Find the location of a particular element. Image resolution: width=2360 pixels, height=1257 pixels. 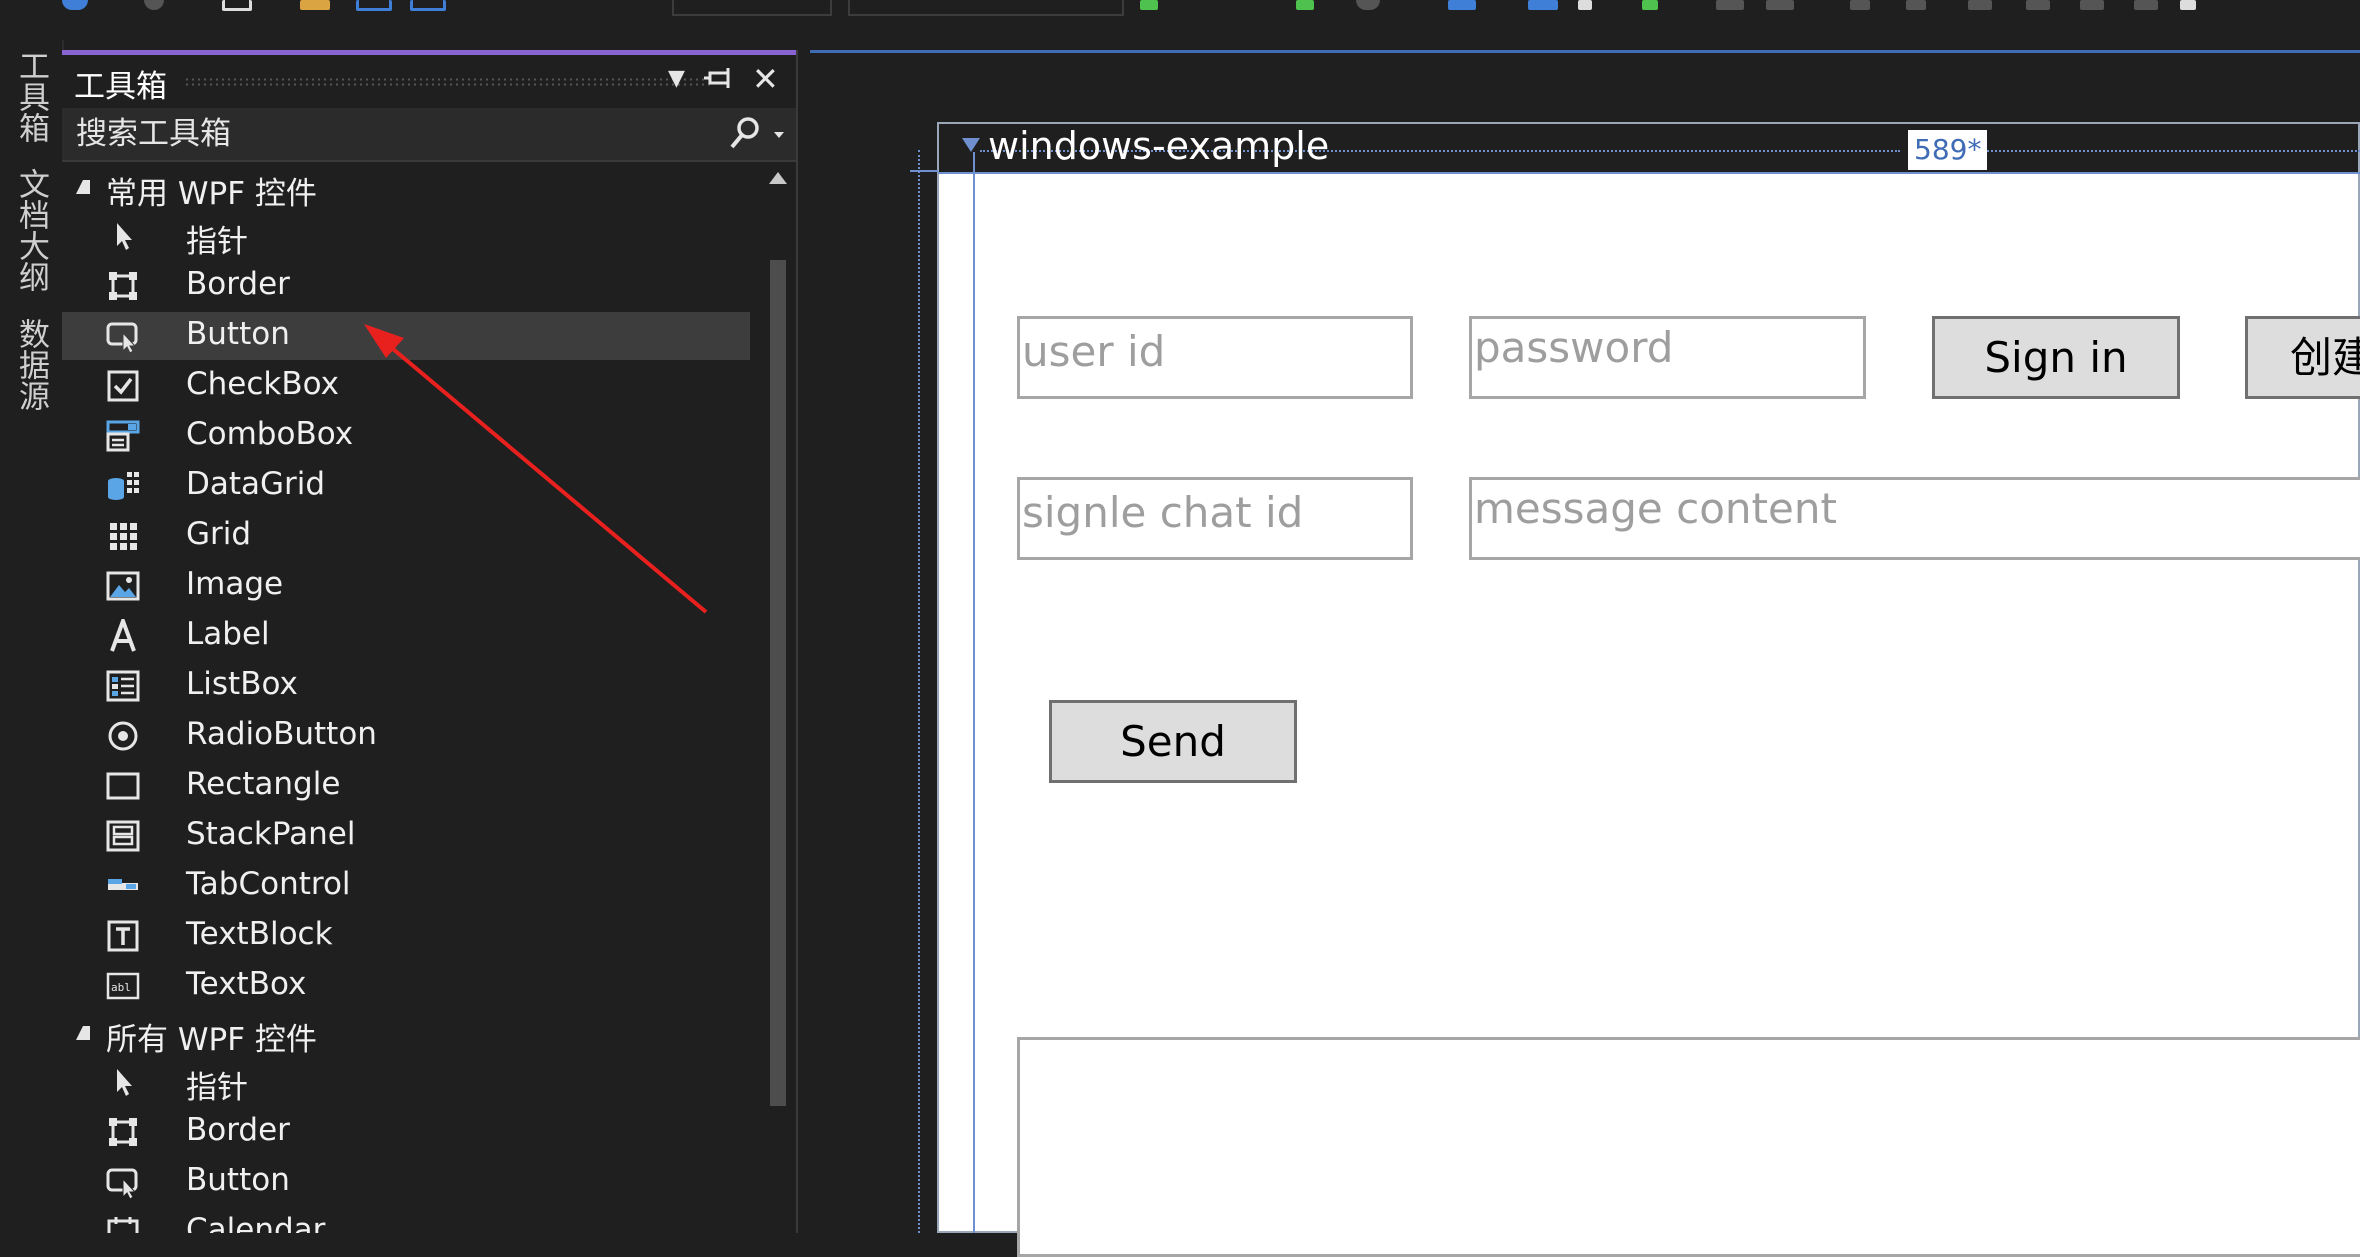

side-tab-data-sources: 数据源 is located at coordinates (31, 364).